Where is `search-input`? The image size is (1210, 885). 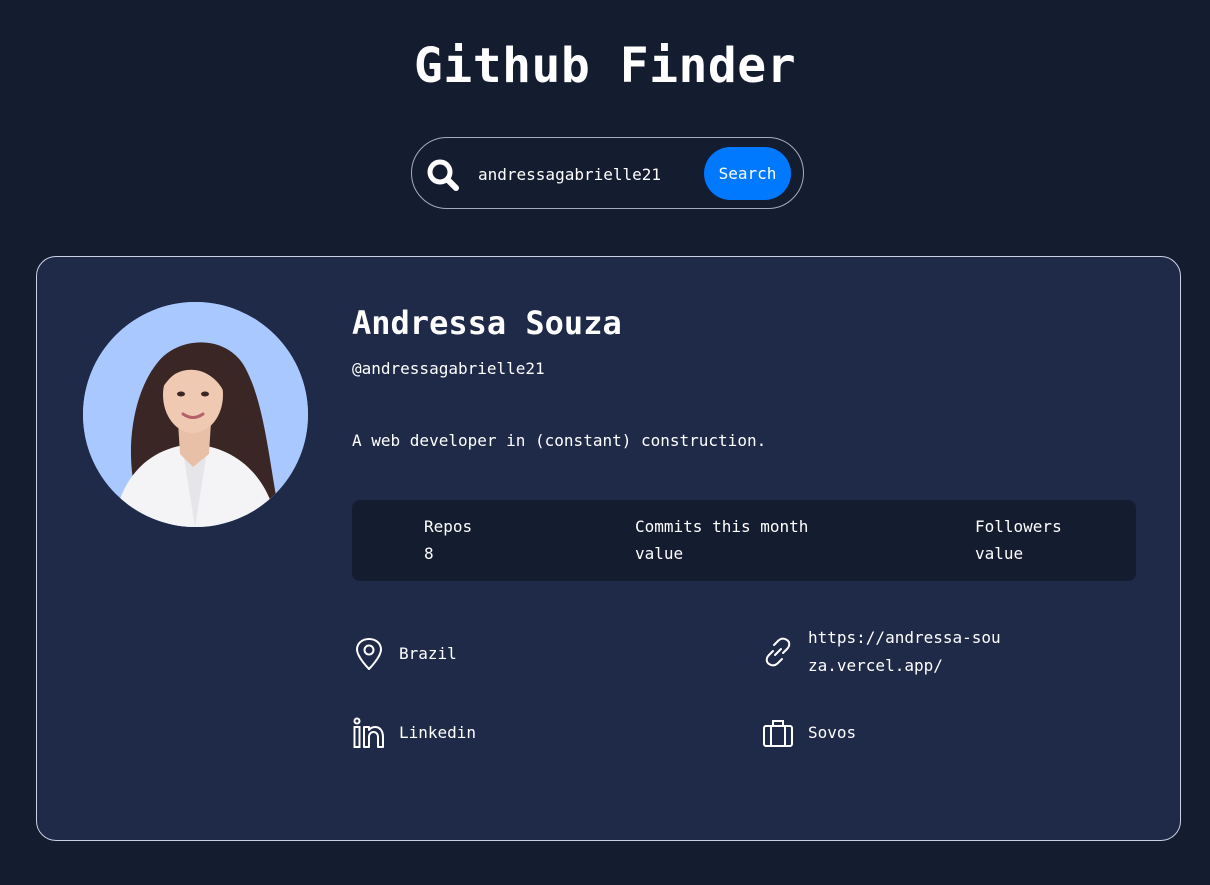 search-input is located at coordinates (573, 174).